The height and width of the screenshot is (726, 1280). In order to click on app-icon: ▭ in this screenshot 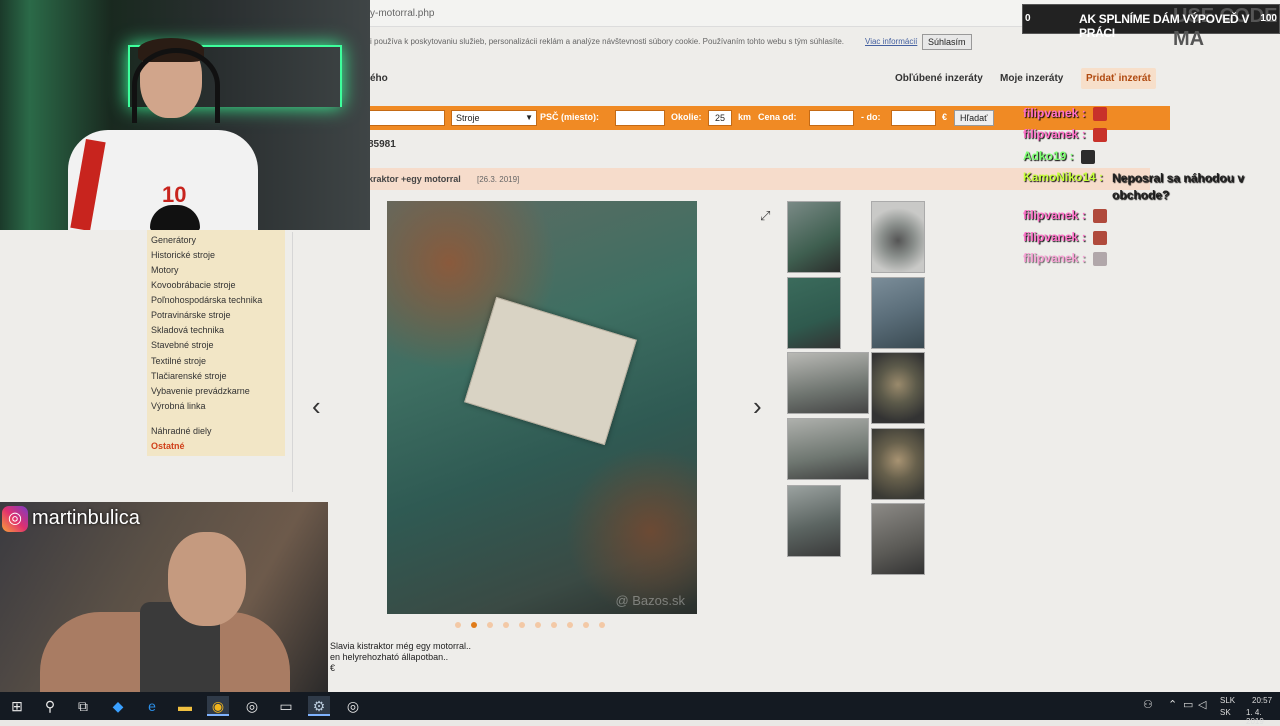, I will do `click(286, 706)`.